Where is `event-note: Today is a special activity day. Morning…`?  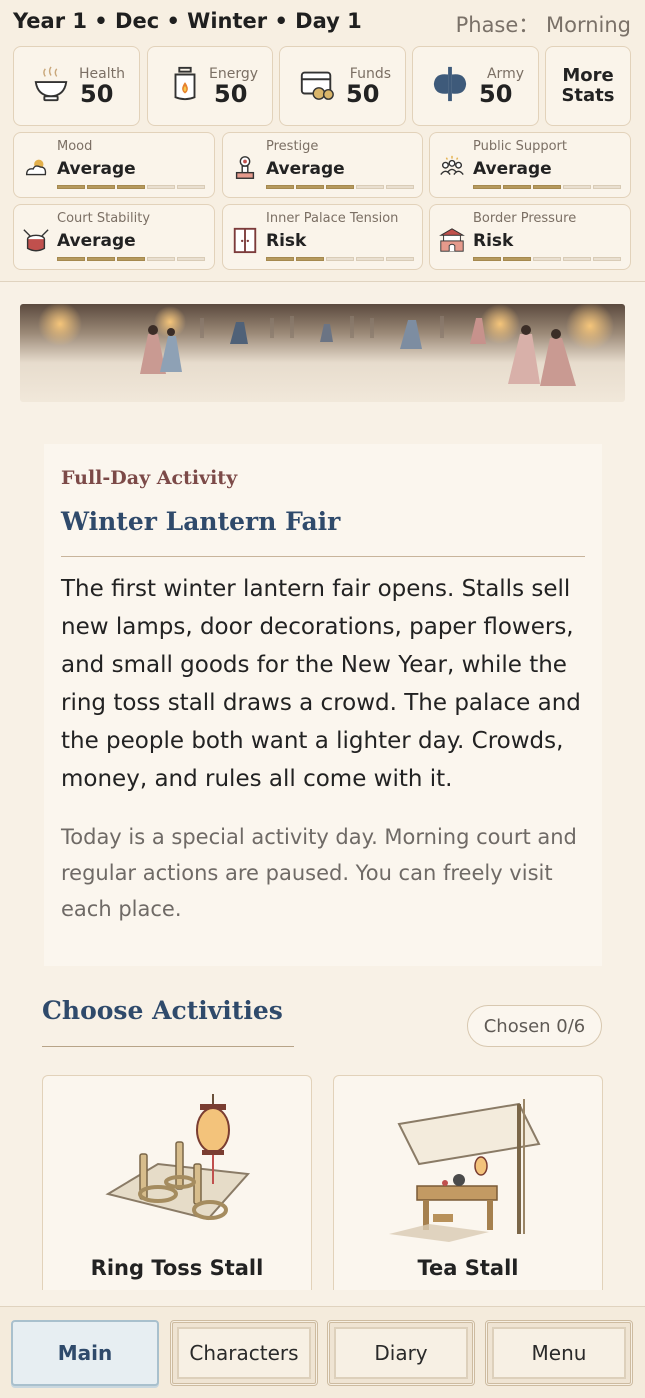 event-note: Today is a special activity day. Morning… is located at coordinates (319, 873).